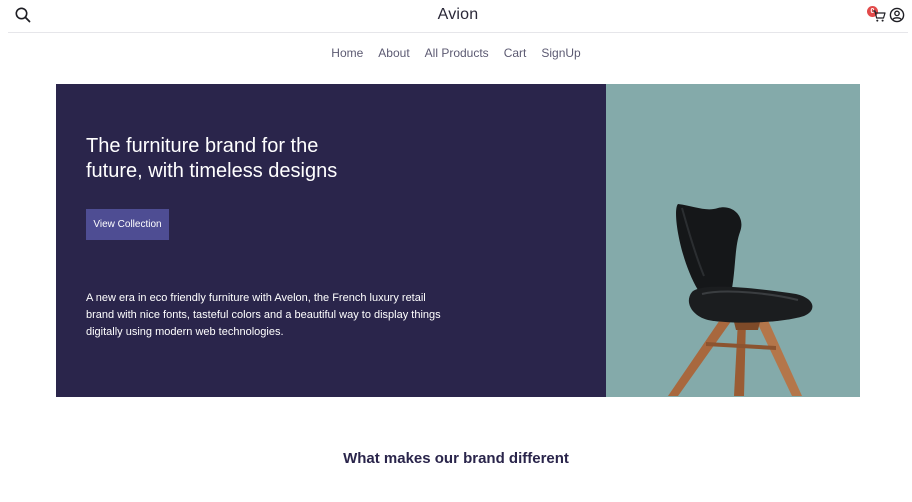 The height and width of the screenshot is (502, 912). I want to click on nav-item-all-products: All Products, so click(457, 53).